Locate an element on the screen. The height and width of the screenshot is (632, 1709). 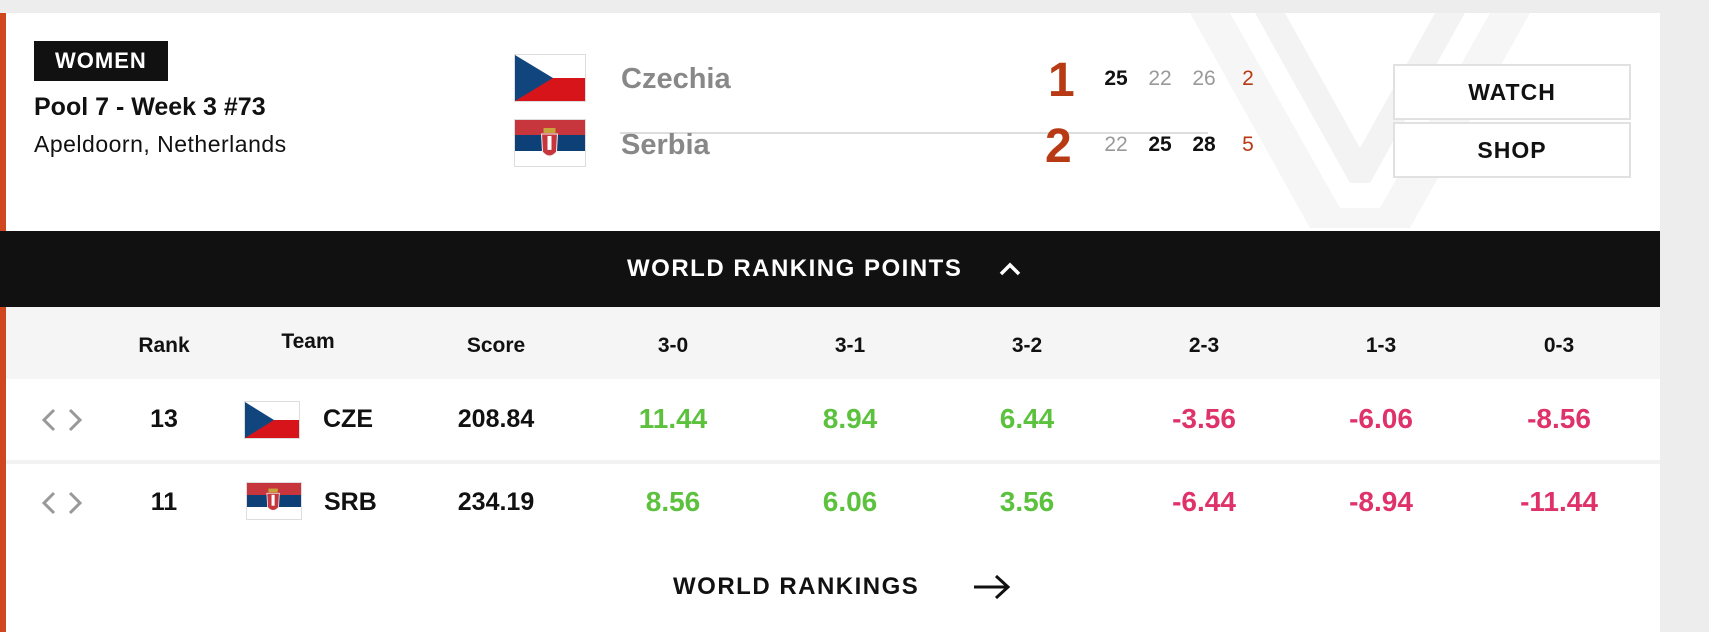
score-cell: 208.84 is located at coordinates (496, 419).